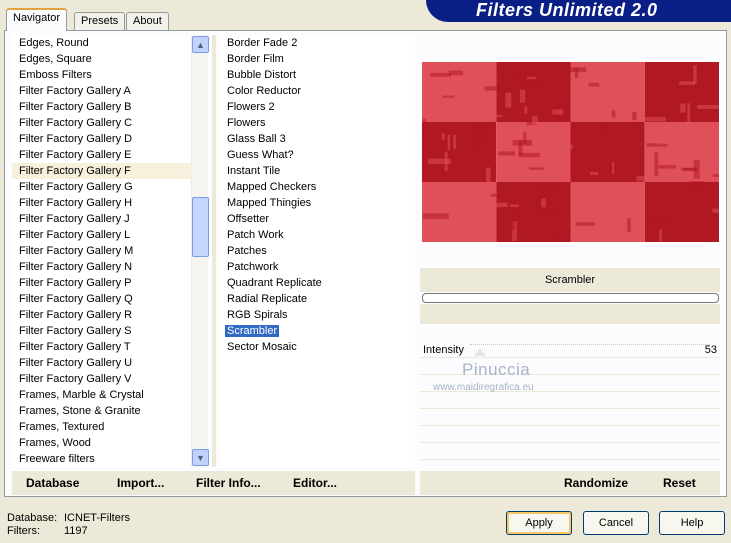 This screenshot has width=731, height=543. Describe the element at coordinates (317, 107) in the screenshot. I see `filter-item: Flowers 2` at that location.